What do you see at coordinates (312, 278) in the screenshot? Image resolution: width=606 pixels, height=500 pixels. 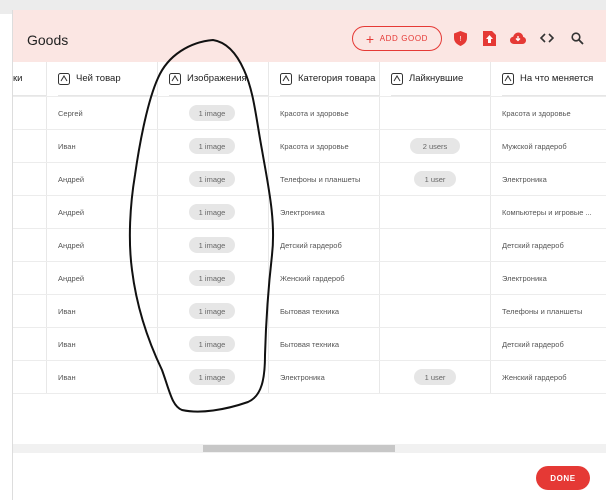 I see `category-cell: Женский гардероб` at bounding box center [312, 278].